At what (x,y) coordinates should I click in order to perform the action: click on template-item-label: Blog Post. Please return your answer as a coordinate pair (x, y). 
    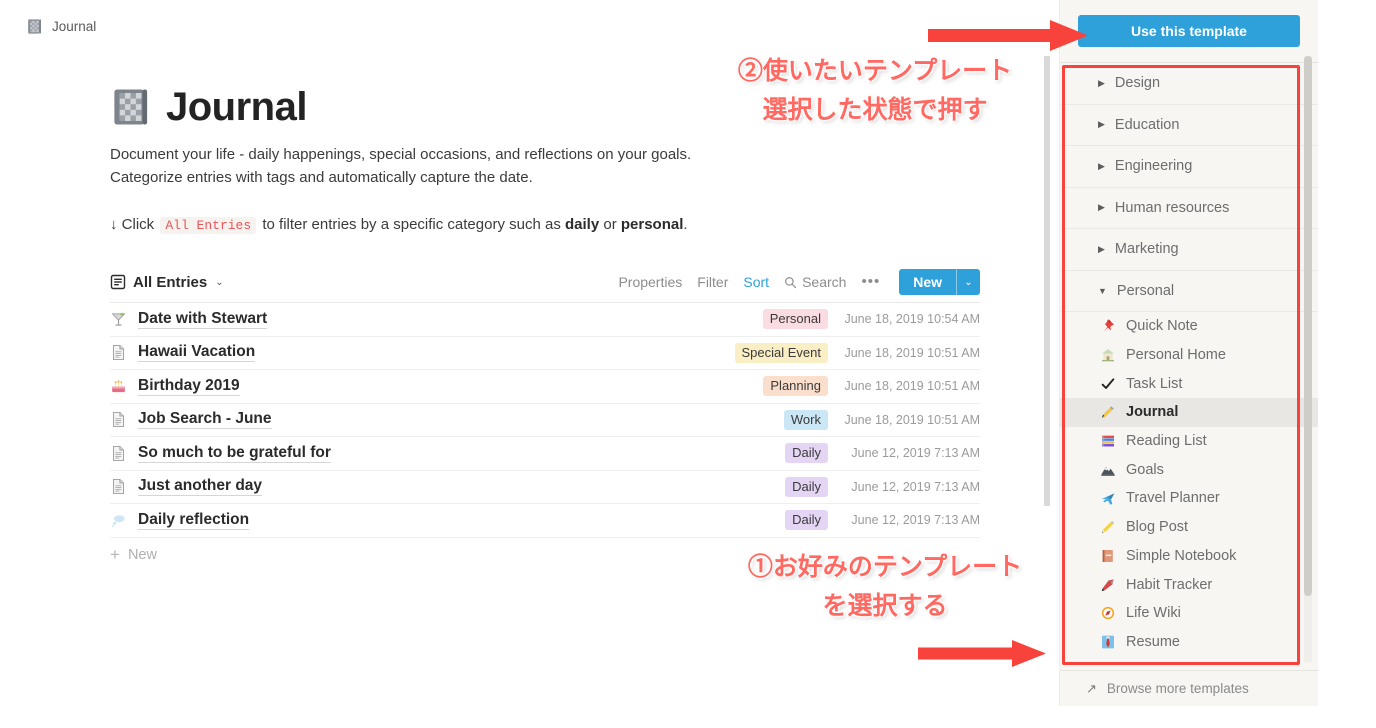
    Looking at the image, I should click on (1157, 527).